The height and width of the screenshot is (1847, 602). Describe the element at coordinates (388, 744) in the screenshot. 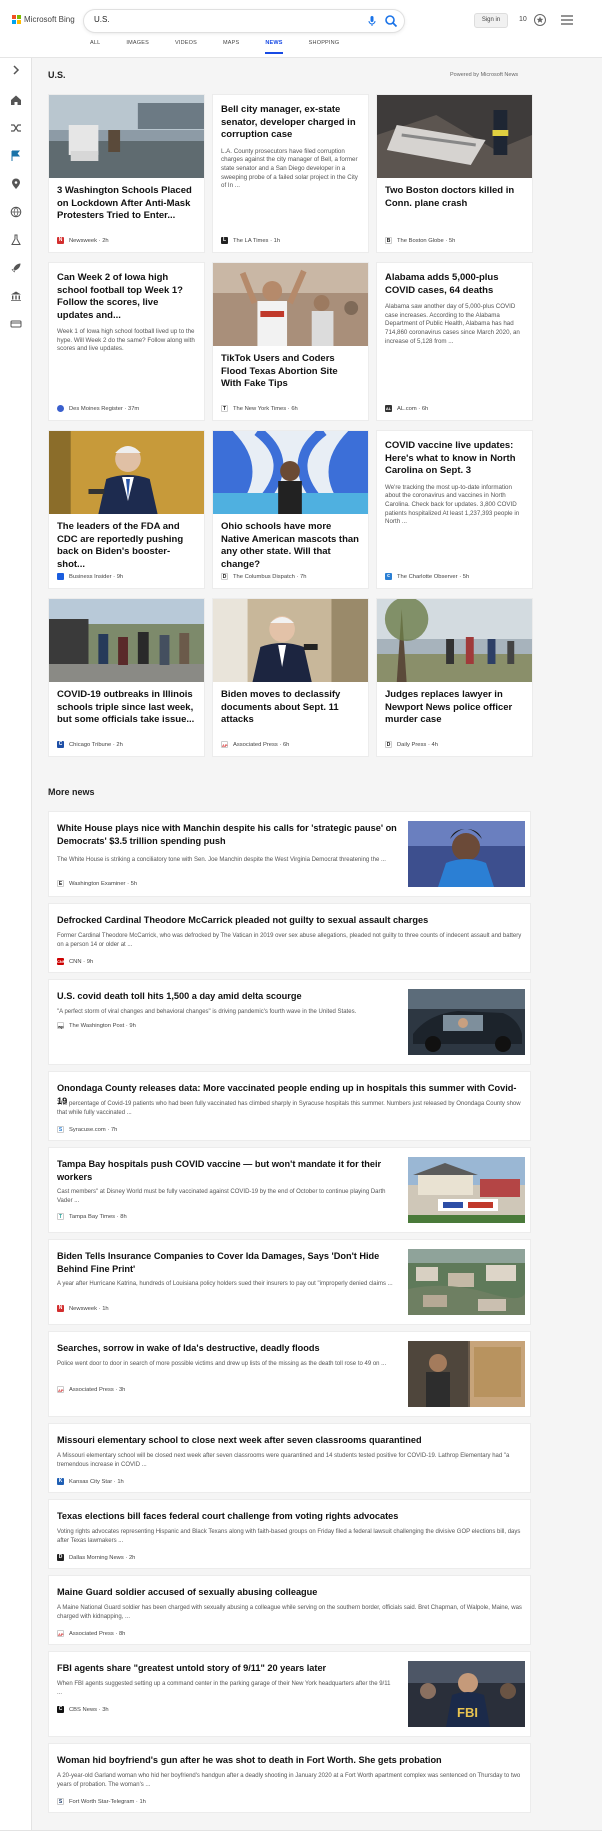

I see `daily-press-icon: D` at that location.